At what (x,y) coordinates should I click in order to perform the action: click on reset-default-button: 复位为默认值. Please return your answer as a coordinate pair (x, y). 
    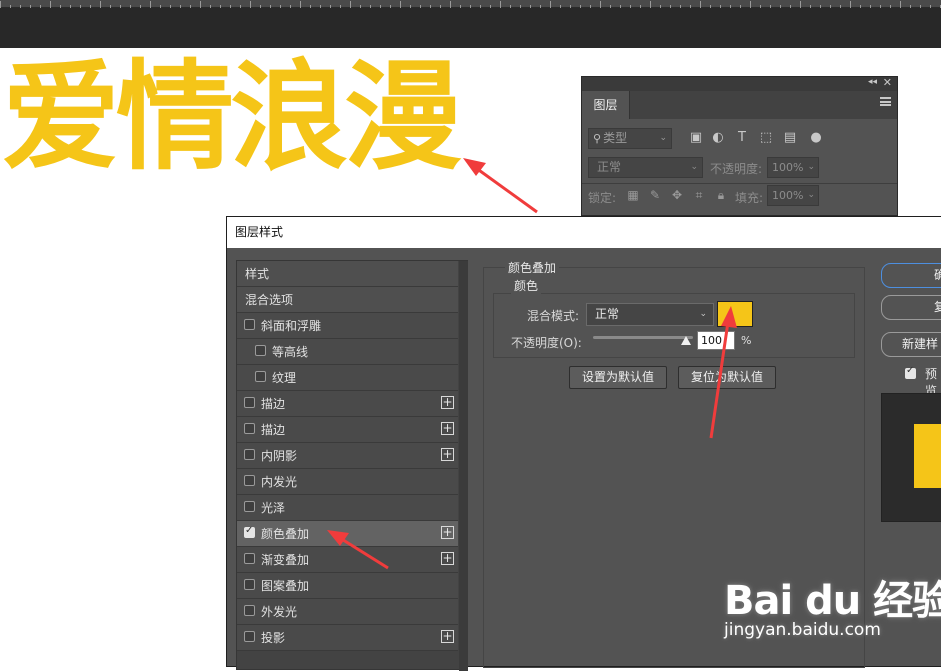
    Looking at the image, I should click on (727, 377).